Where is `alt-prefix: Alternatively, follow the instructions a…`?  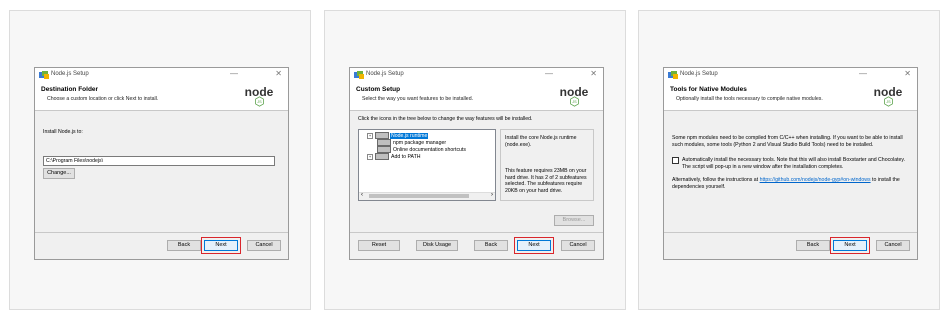 alt-prefix: Alternatively, follow the instructions a… is located at coordinates (716, 180).